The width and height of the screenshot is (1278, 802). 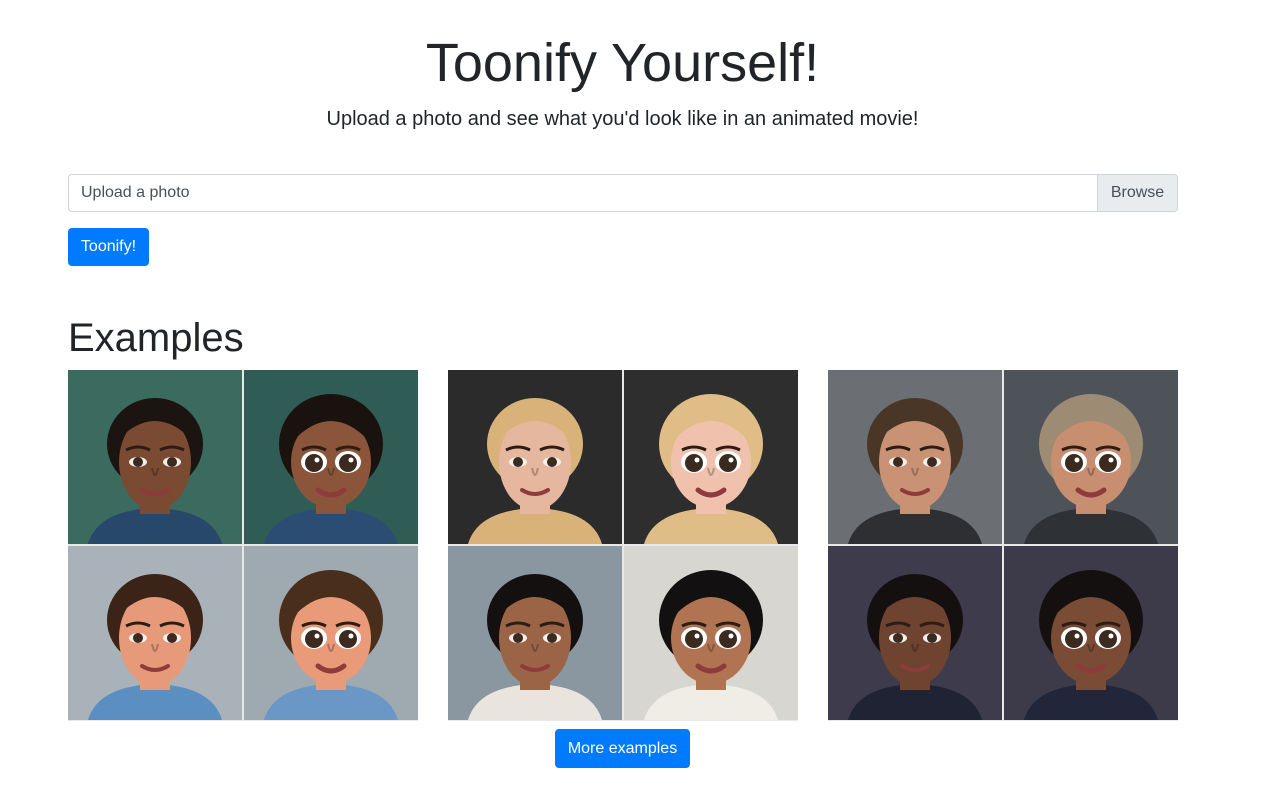 What do you see at coordinates (108, 247) in the screenshot?
I see `toonify-button: Toonify!` at bounding box center [108, 247].